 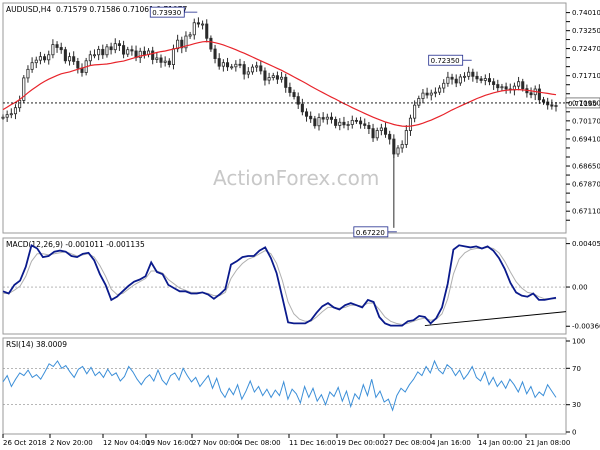 What do you see at coordinates (28, 9) in the screenshot?
I see `price-header-symbol: AUDUSD,H4` at bounding box center [28, 9].